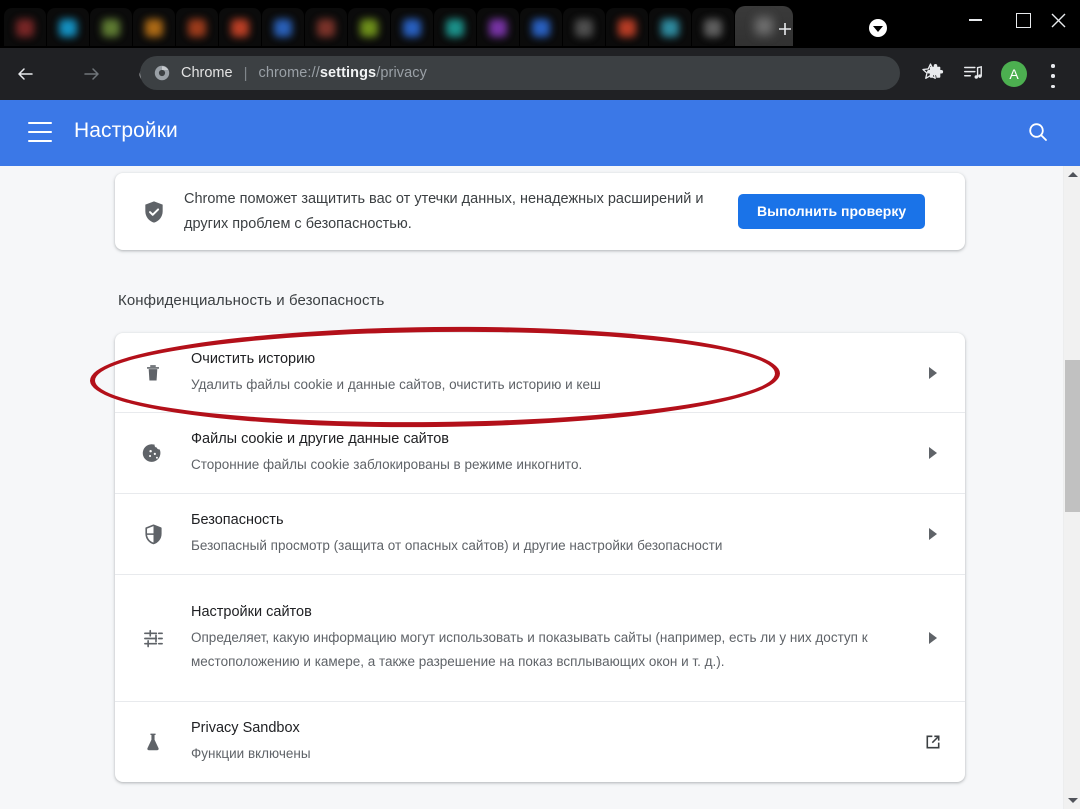  What do you see at coordinates (933, 742) in the screenshot?
I see `open-in-new-icon` at bounding box center [933, 742].